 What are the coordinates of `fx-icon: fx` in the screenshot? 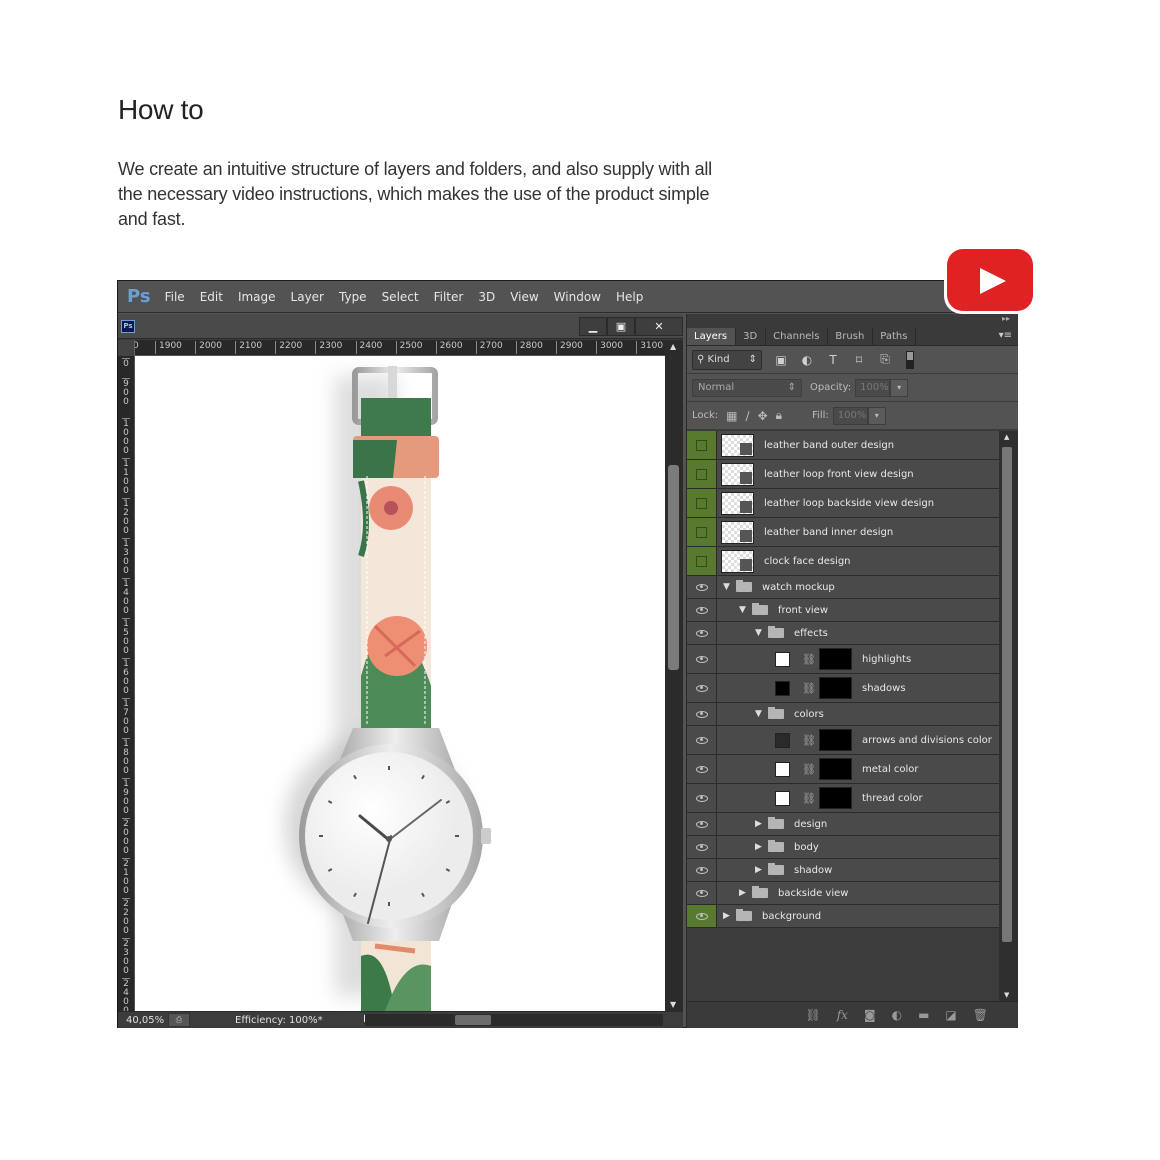 It's located at (842, 1015).